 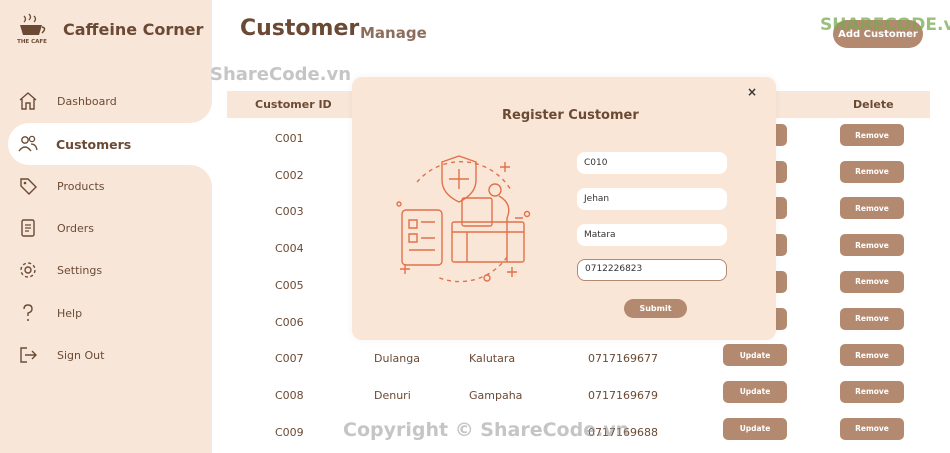 I want to click on customer-id-cell: C004, so click(x=289, y=249).